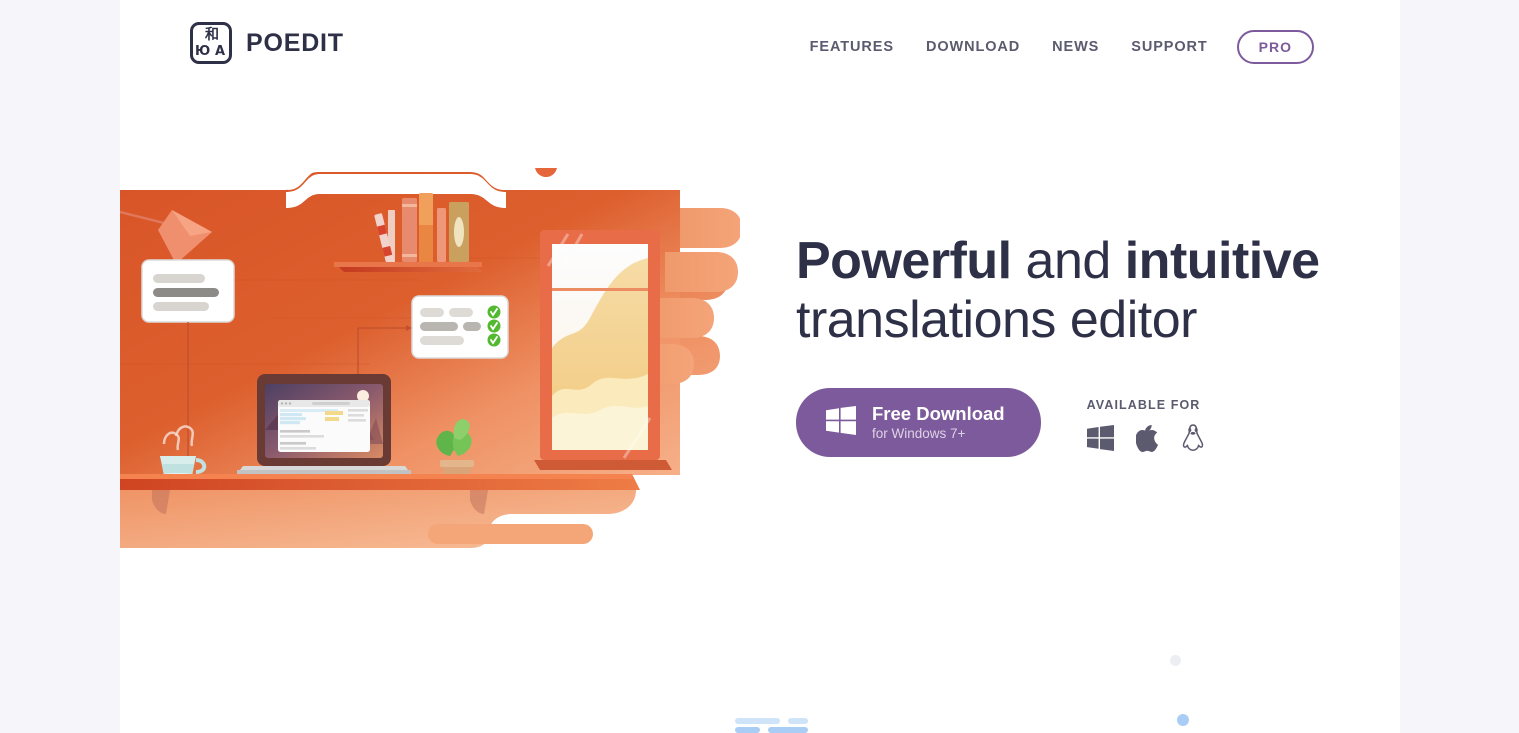 The image size is (1519, 733). What do you see at coordinates (1145, 422) in the screenshot?
I see `available-for-block: AVAILABLE FOR` at bounding box center [1145, 422].